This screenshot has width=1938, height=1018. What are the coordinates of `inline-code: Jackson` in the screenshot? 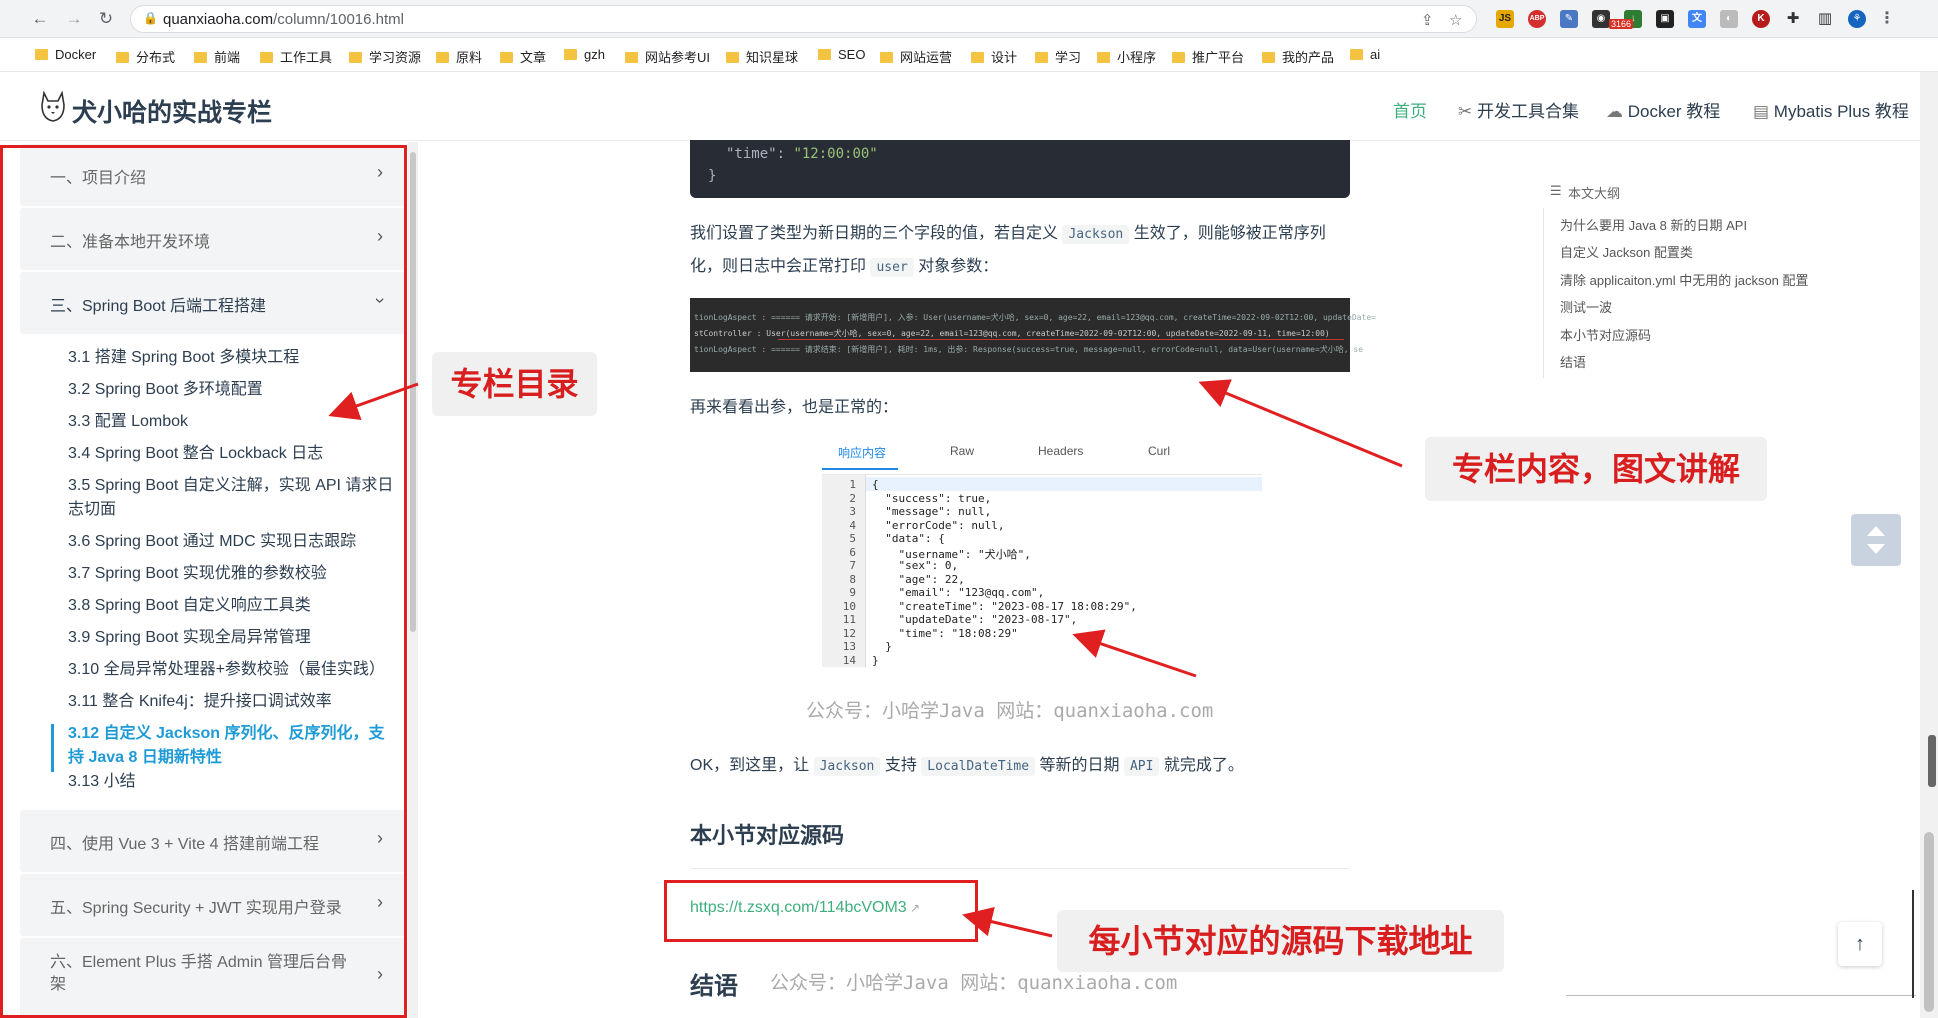 It's located at (847, 766).